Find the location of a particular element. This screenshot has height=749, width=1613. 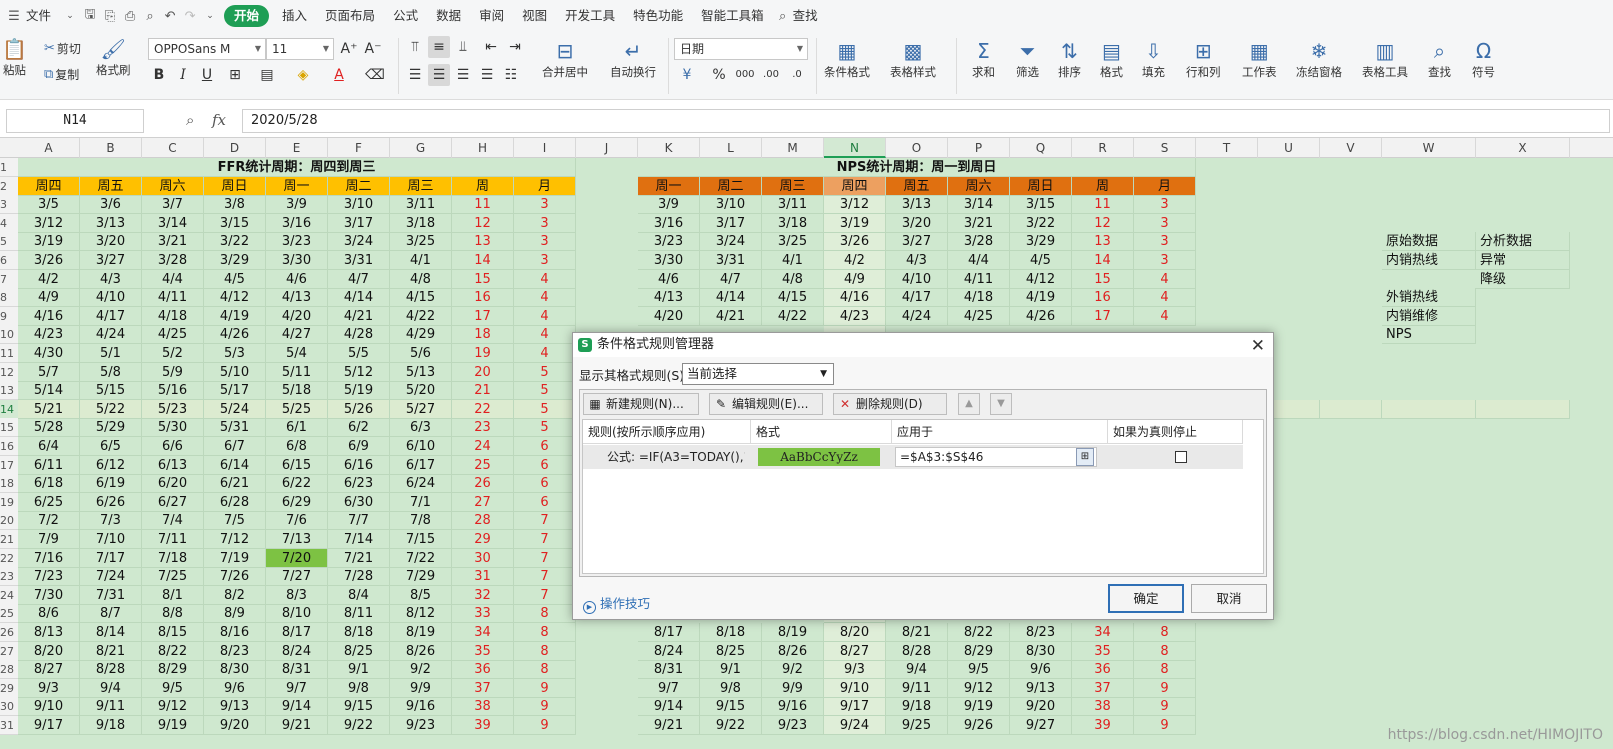

row-header-22: 22 is located at coordinates (9, 558).